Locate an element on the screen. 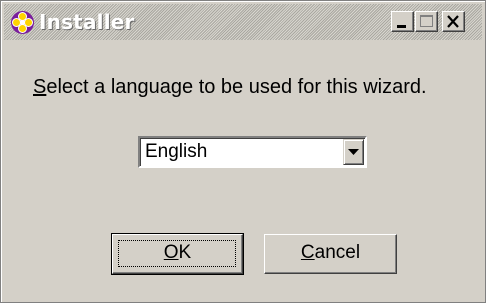 Image resolution: width=486 pixels, height=303 pixels. language-select-value: English is located at coordinates (176, 151).